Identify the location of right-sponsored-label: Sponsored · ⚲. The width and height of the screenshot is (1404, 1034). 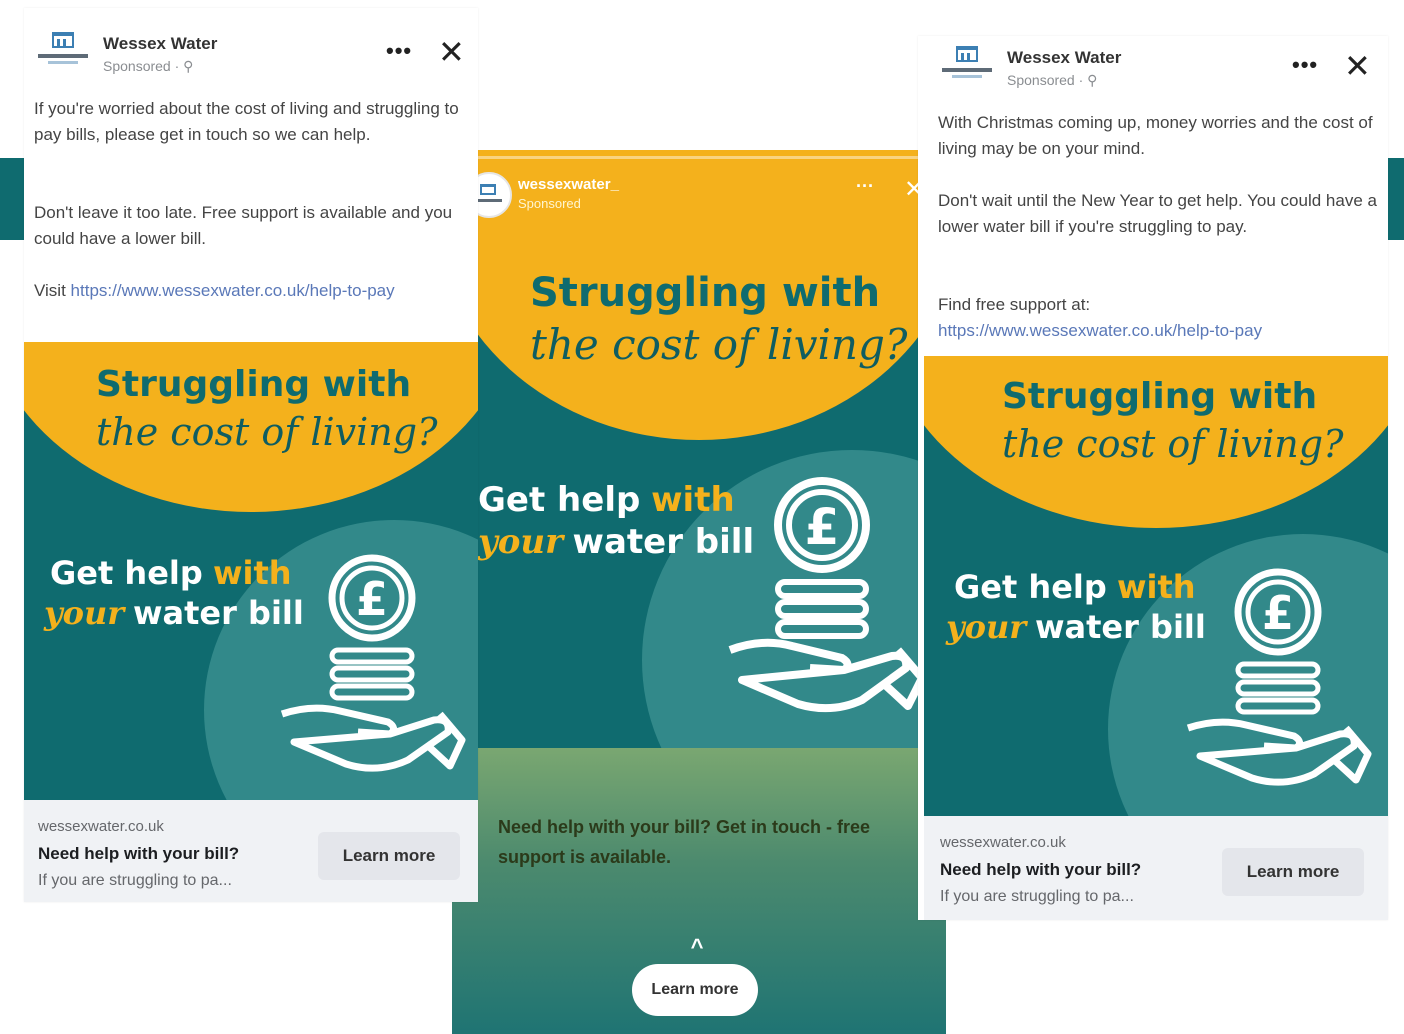
(1052, 80).